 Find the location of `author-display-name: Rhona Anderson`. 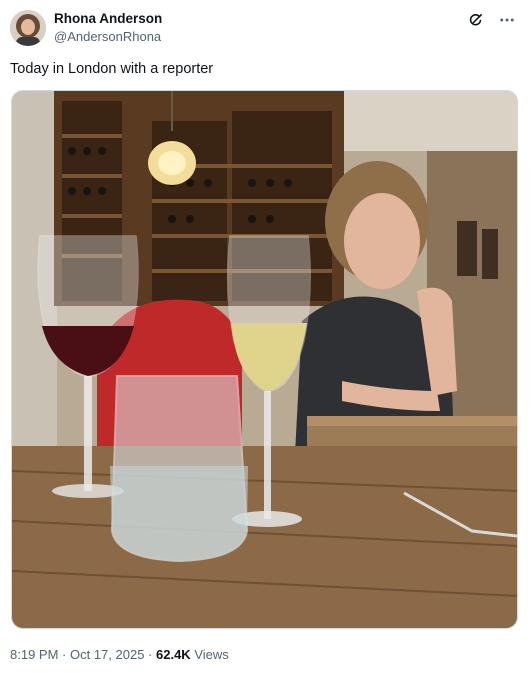

author-display-name: Rhona Anderson is located at coordinates (108, 18).